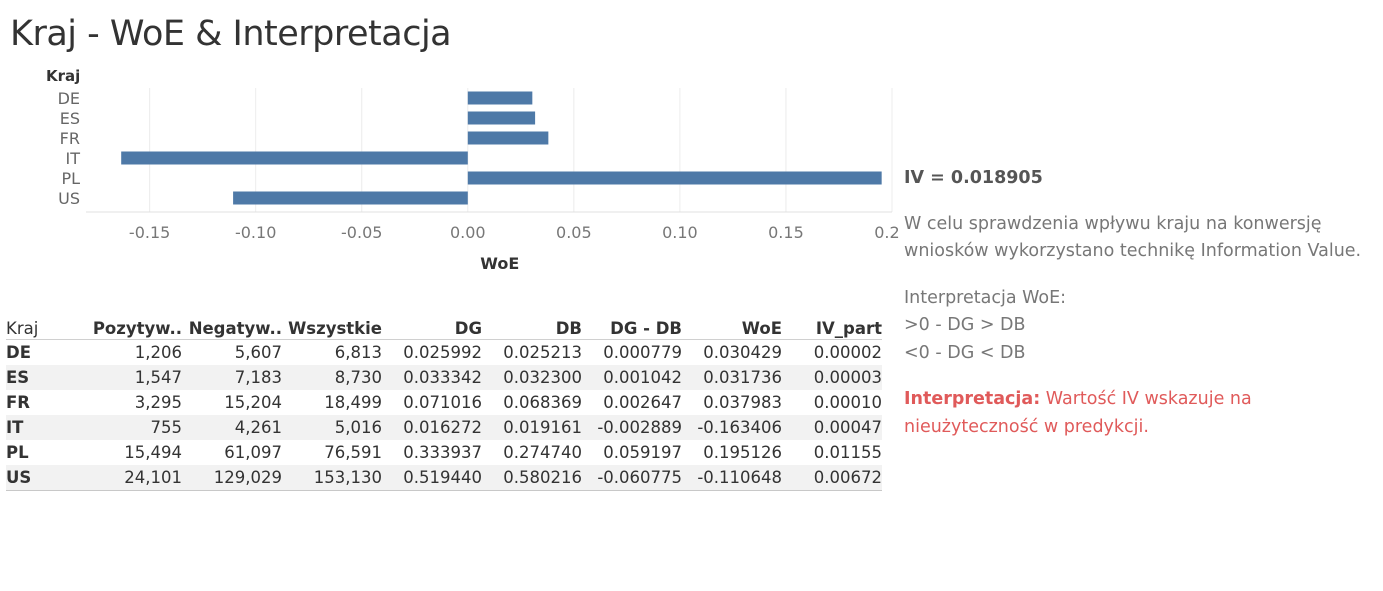 The height and width of the screenshot is (591, 1383). What do you see at coordinates (125, 328) in the screenshot?
I see `col-header-pozytywne: Pozytyw..` at bounding box center [125, 328].